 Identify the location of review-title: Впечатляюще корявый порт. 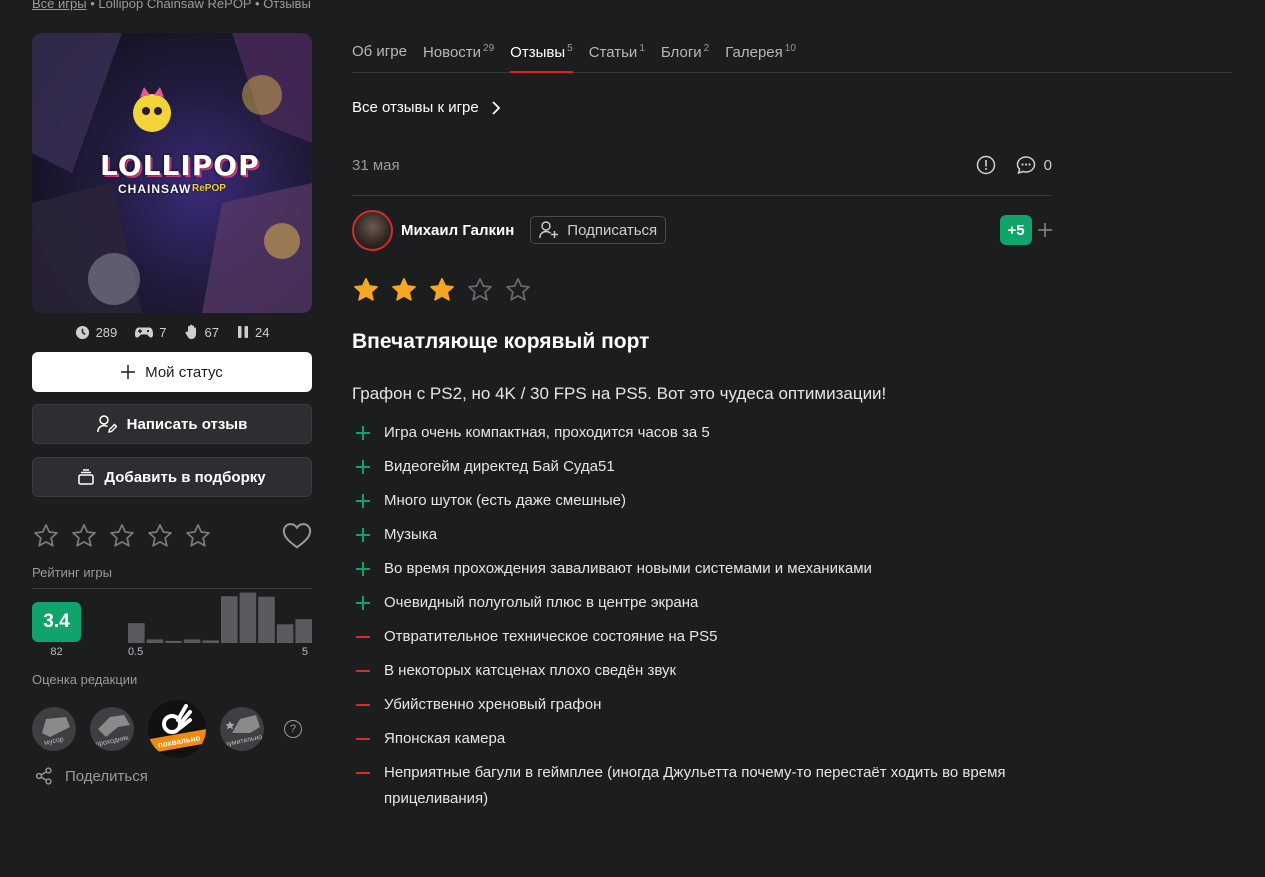
(501, 341).